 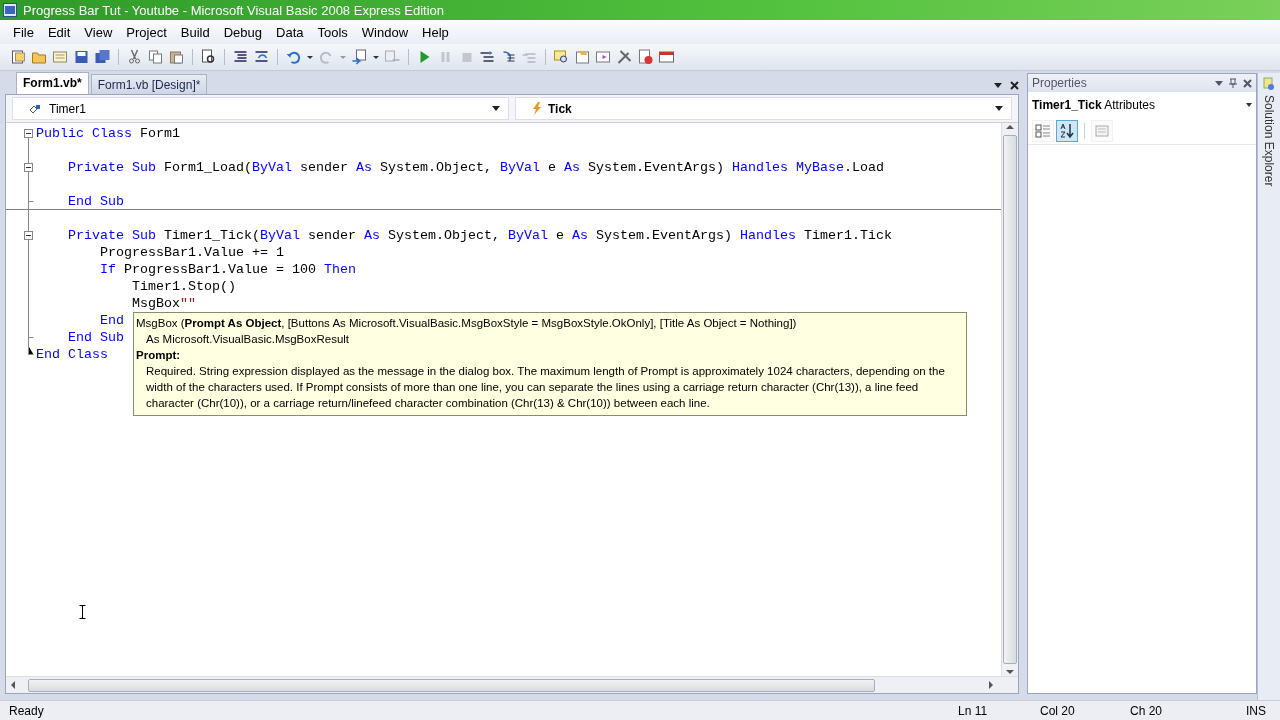 I want to click on property-pages-icon, so click(x=1102, y=131).